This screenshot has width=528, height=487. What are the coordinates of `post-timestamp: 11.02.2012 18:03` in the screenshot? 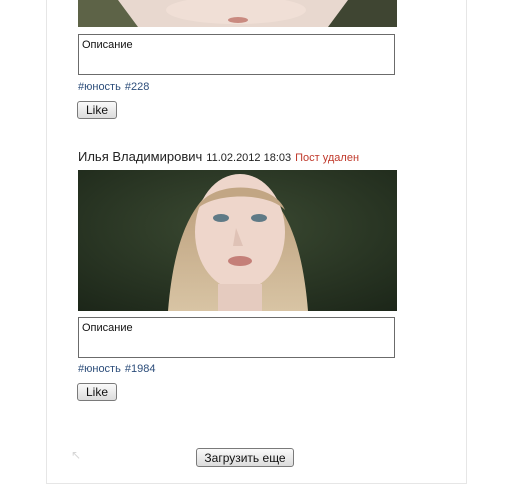 It's located at (249, 158).